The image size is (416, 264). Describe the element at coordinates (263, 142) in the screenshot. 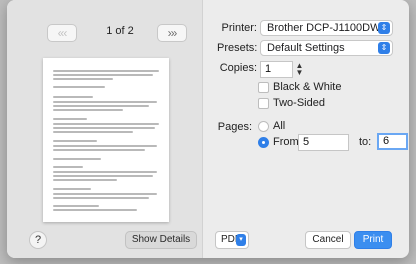

I see `pages-range-radio` at that location.